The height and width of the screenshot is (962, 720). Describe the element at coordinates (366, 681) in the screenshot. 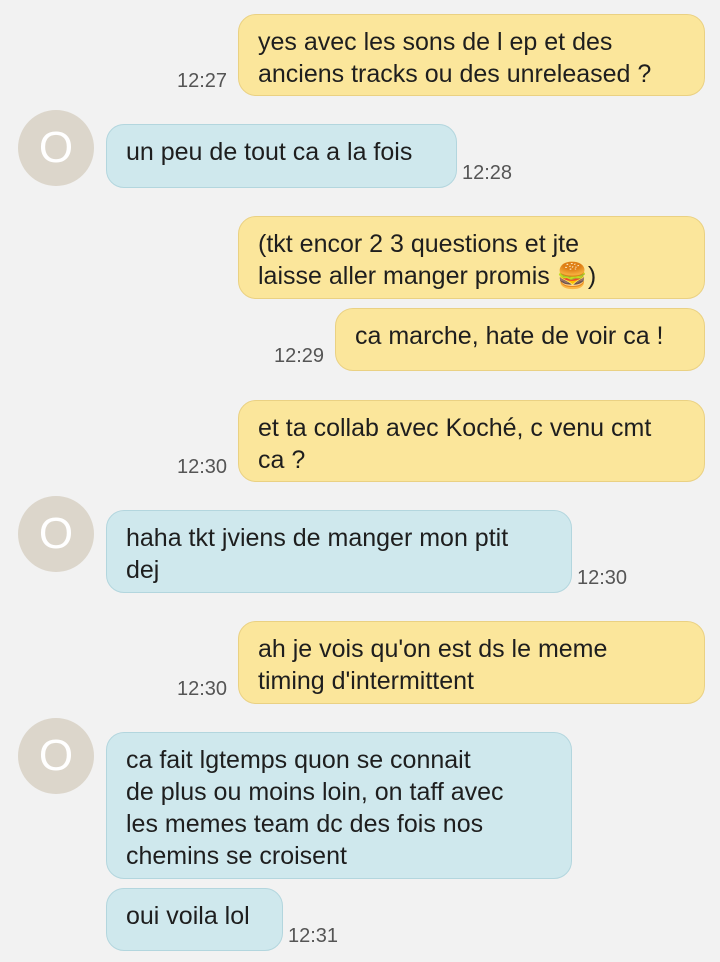

I see `message-text-line: timing d'intermittent` at that location.